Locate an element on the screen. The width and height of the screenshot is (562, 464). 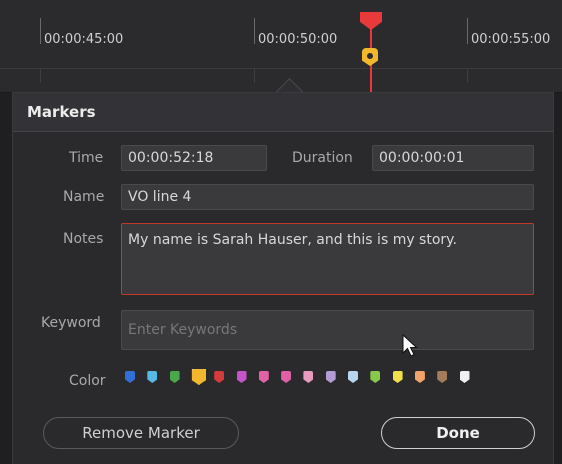
done-button: Done is located at coordinates (458, 433).